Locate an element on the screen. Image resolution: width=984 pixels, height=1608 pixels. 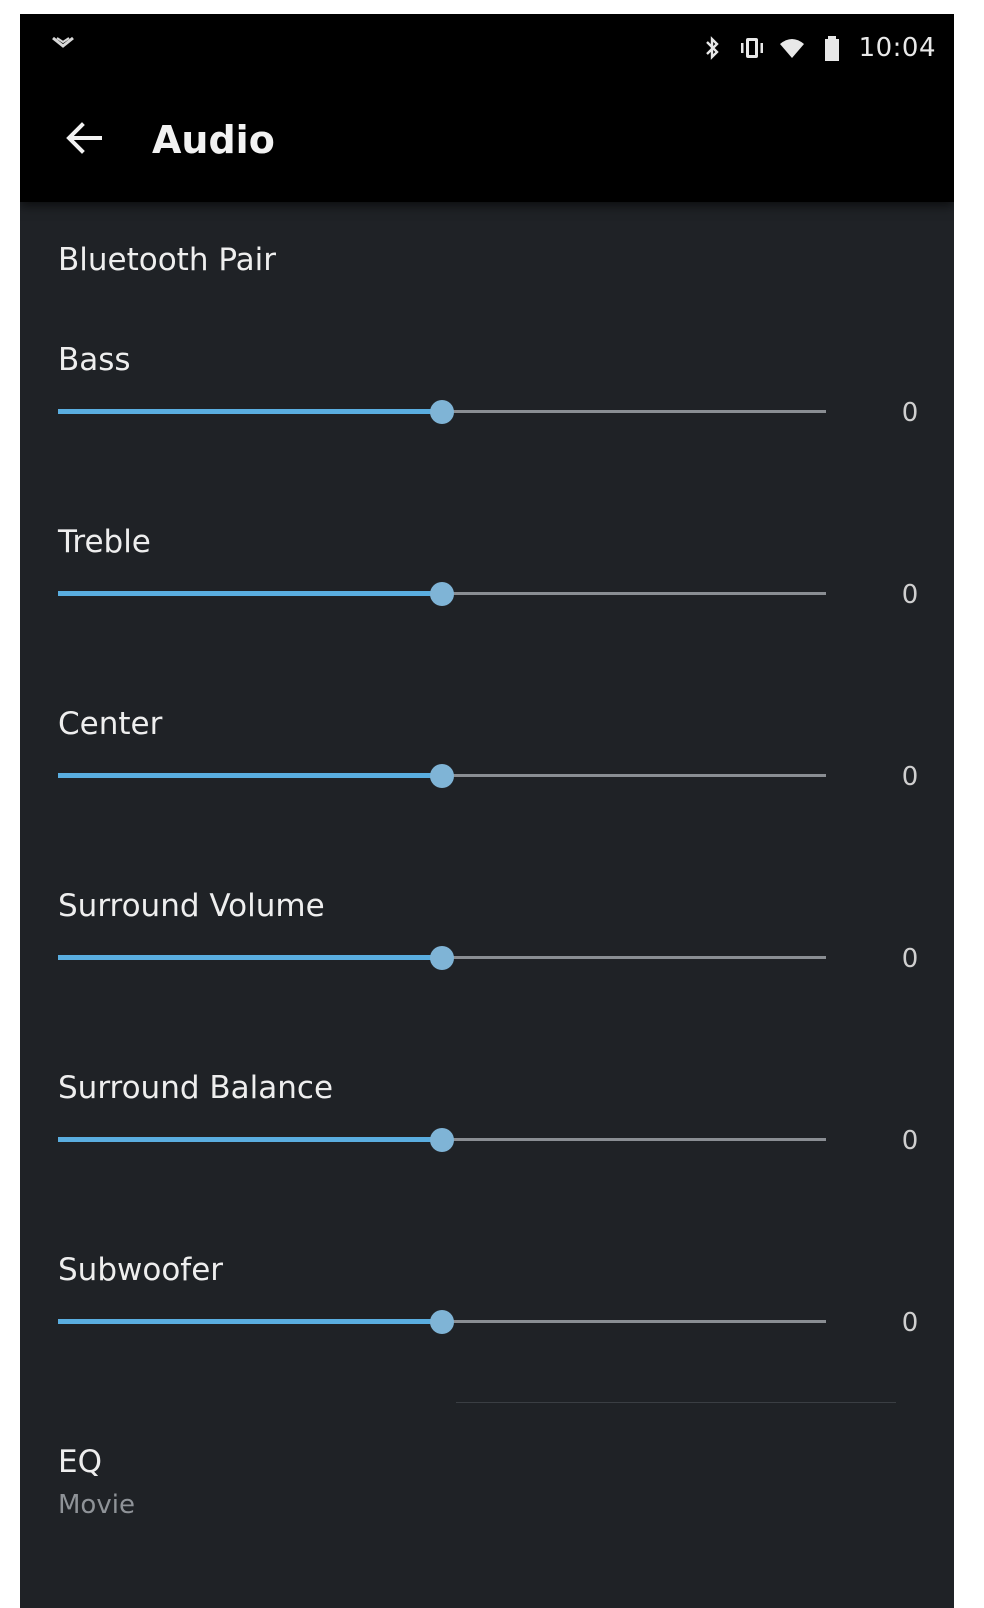
slider-label: Bass is located at coordinates (94, 360).